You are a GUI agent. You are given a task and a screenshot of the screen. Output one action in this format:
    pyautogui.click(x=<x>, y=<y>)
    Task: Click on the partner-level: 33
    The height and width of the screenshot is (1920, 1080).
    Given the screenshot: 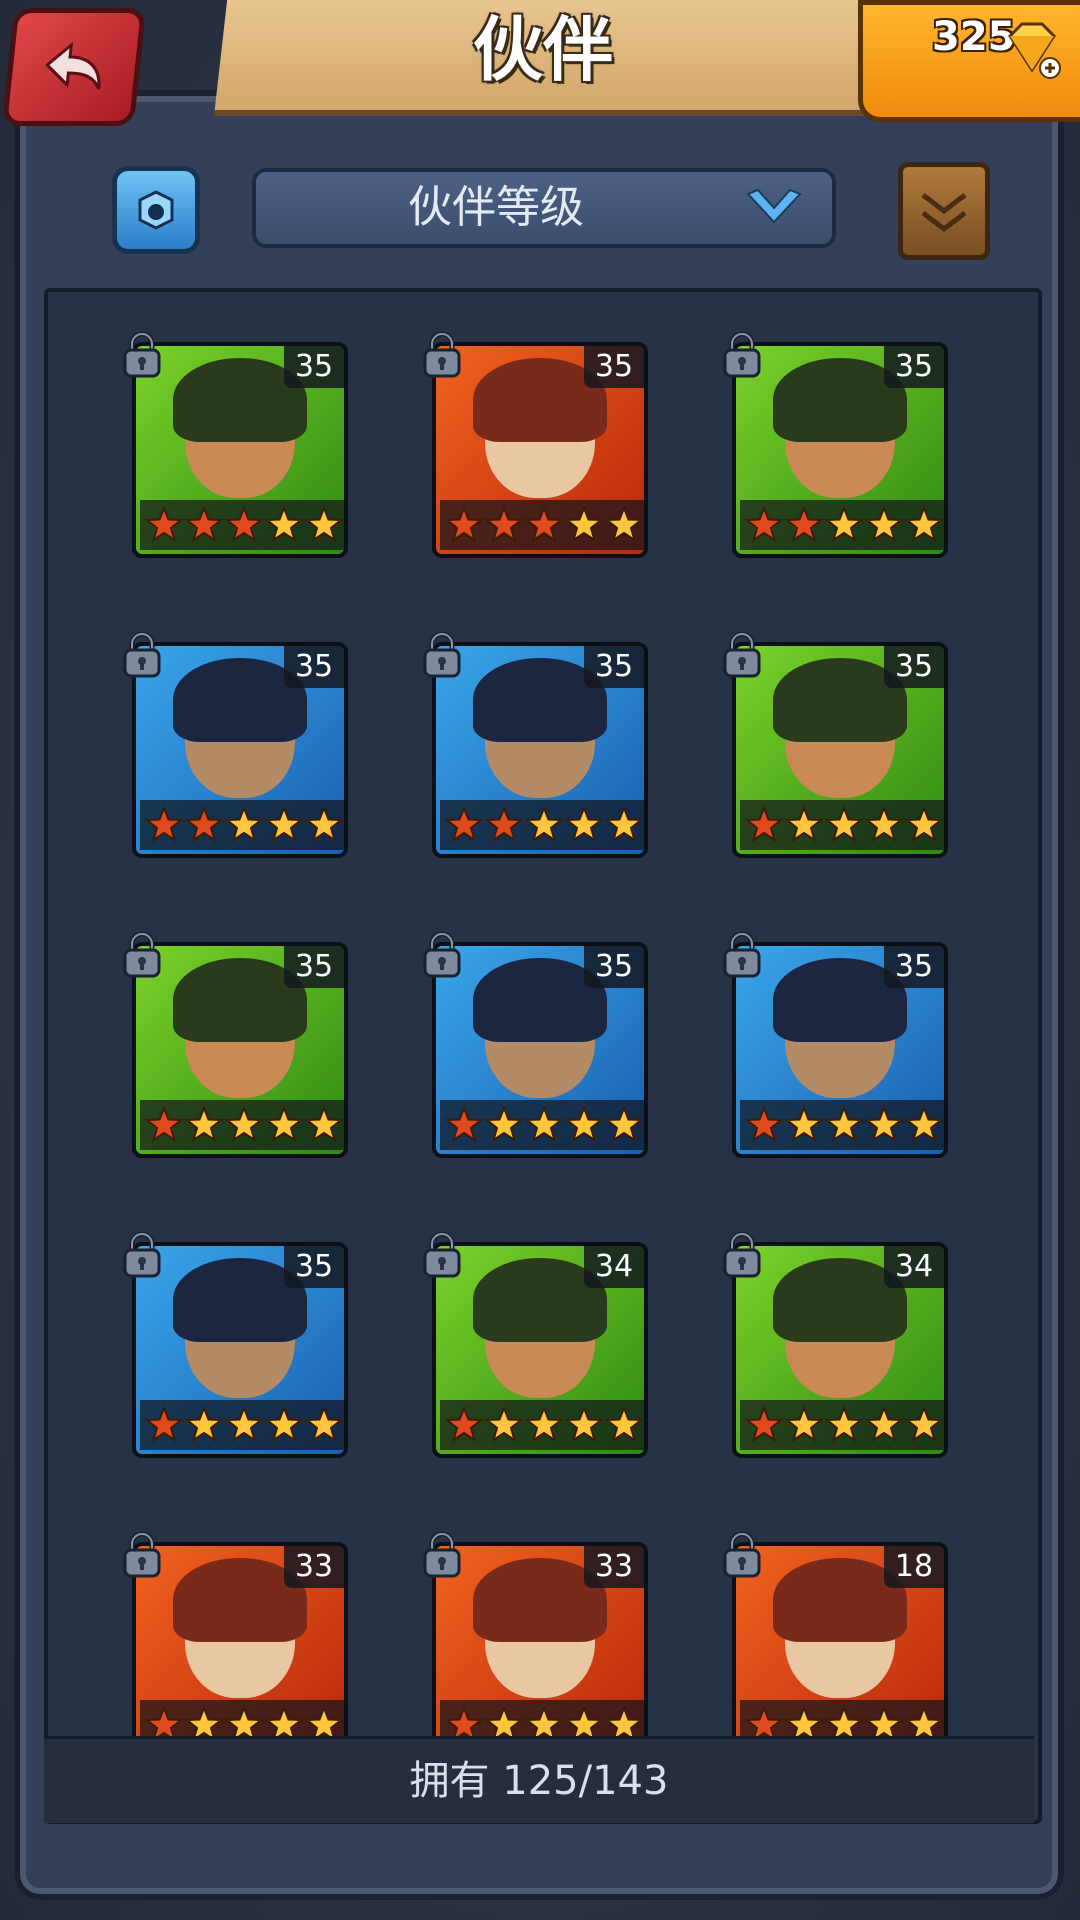 What is the action you would take?
    pyautogui.click(x=614, y=1567)
    